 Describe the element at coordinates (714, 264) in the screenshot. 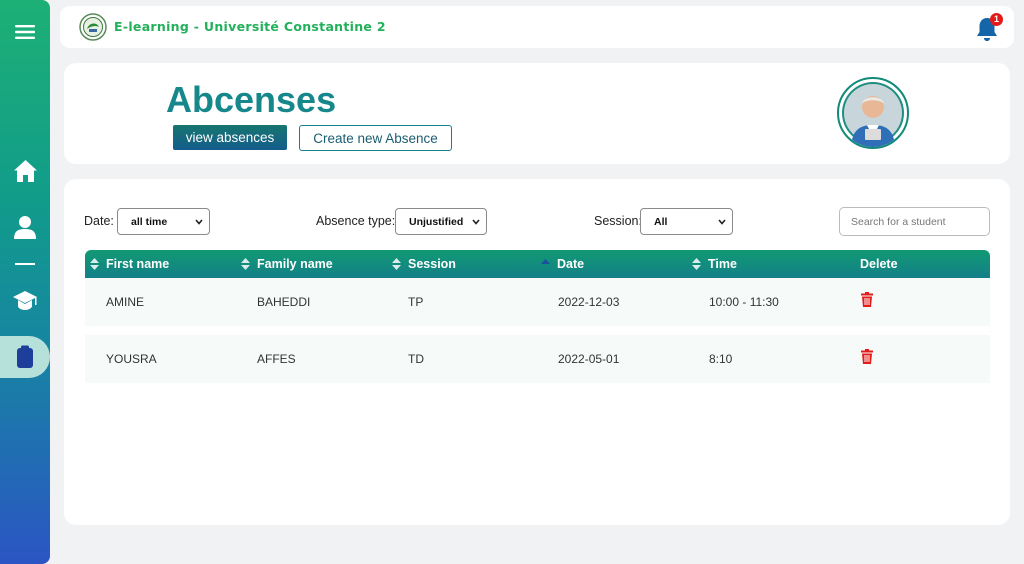

I see `column-header-time: Time` at that location.